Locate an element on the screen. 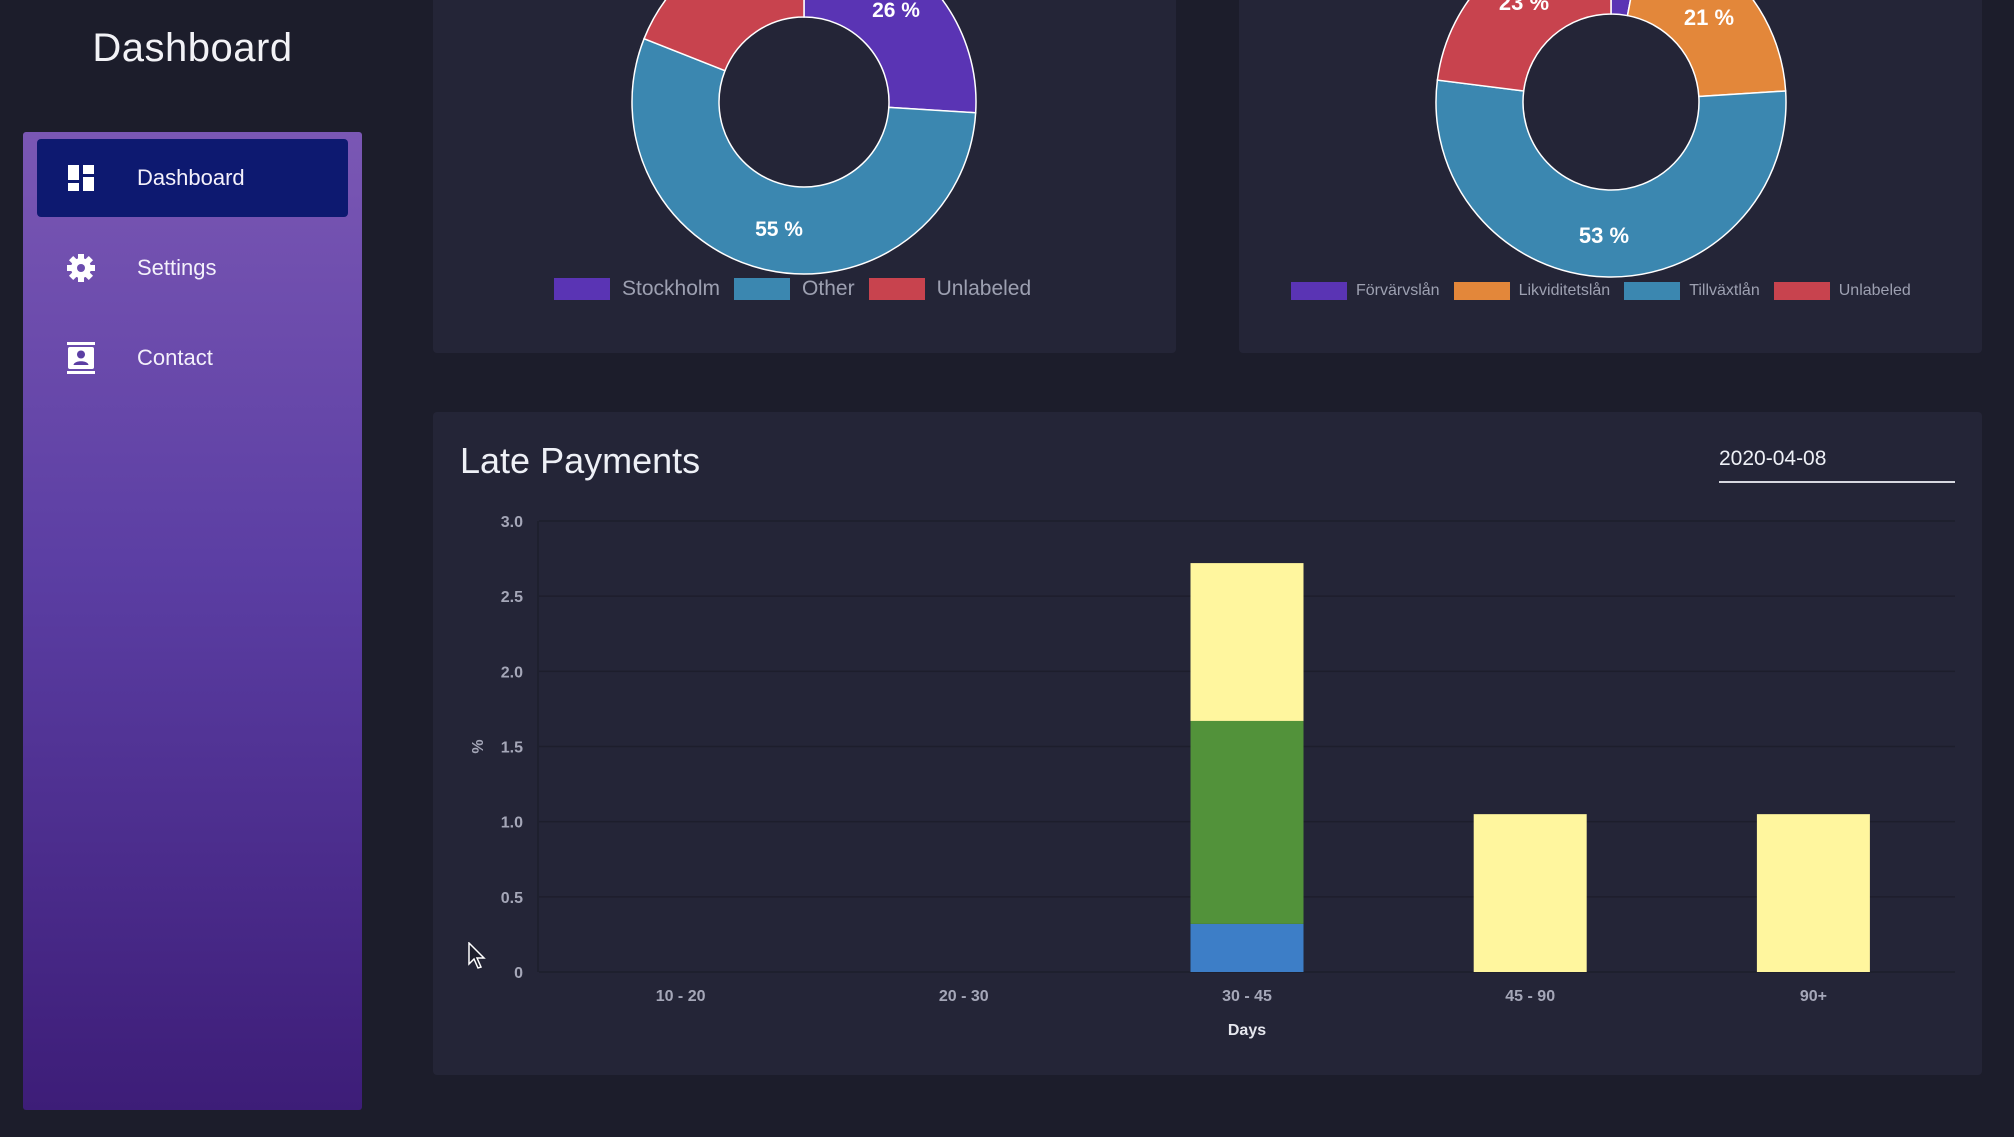 The width and height of the screenshot is (2014, 1137). slice-percent-label: 53 % is located at coordinates (1604, 235).